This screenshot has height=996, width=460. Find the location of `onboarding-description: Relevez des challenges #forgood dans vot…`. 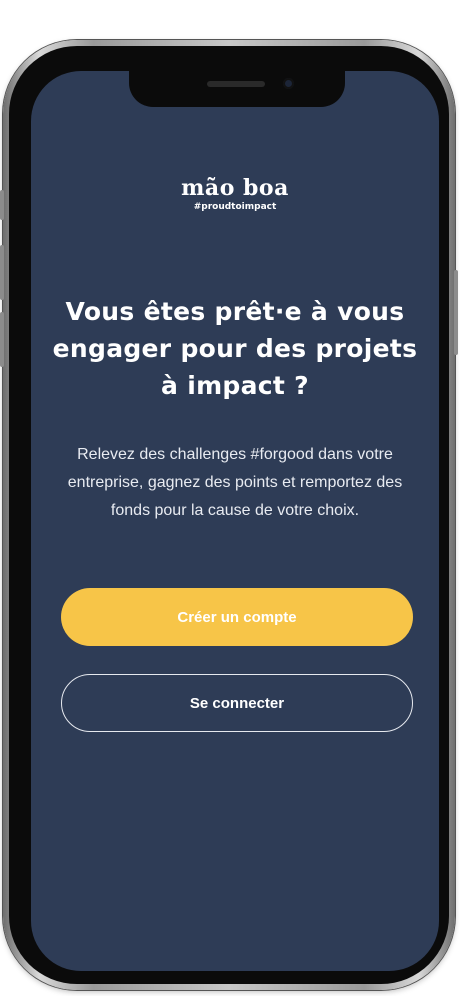

onboarding-description: Relevez des challenges #forgood dans vot… is located at coordinates (235, 482).